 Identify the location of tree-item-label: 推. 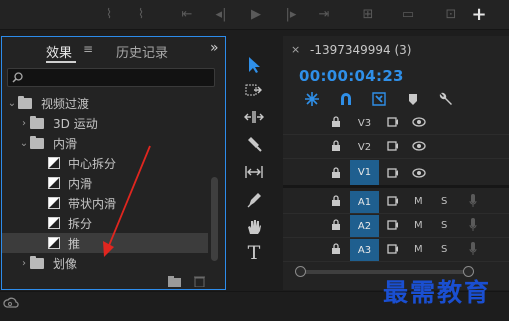
(74, 243).